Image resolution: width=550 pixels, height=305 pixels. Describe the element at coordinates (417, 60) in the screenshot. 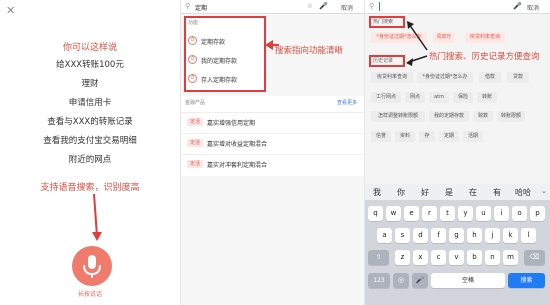

I see `arrow-icon` at that location.